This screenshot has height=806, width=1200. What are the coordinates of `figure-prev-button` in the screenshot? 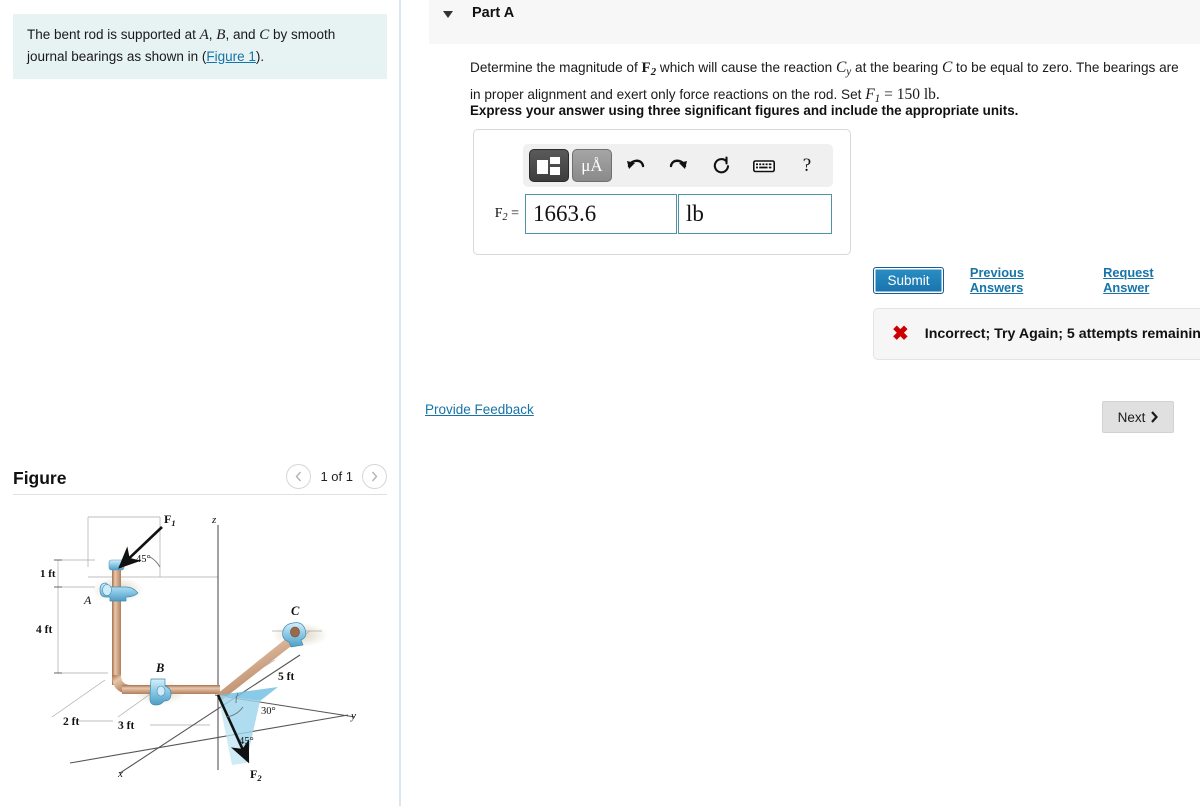 It's located at (299, 476).